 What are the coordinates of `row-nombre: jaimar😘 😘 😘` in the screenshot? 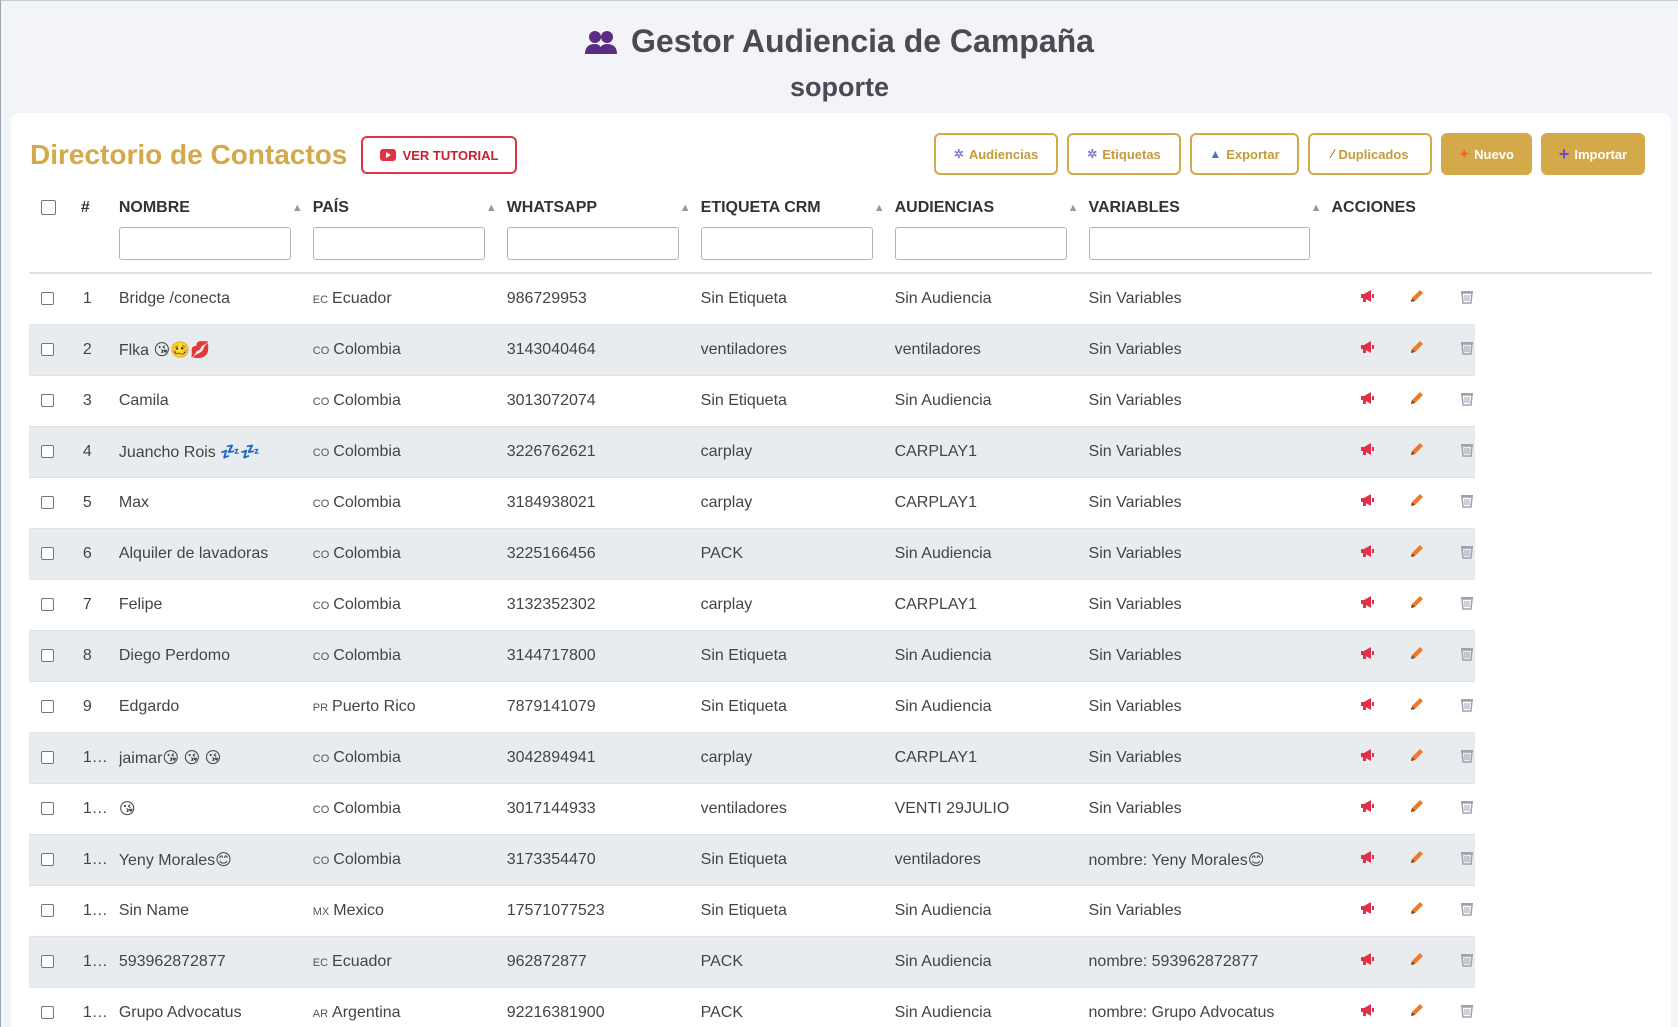 It's located at (215, 758).